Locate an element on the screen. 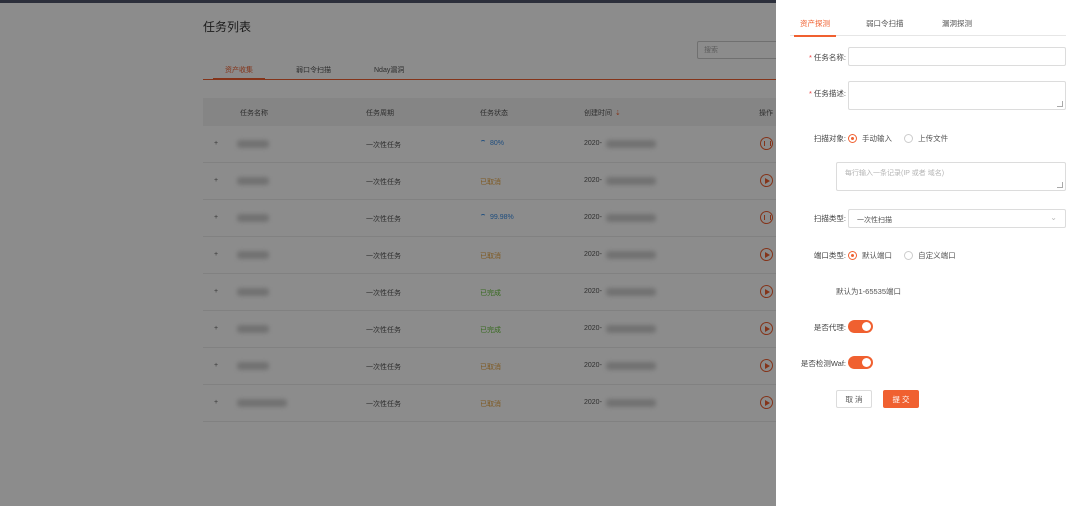 Image resolution: width=1080 pixels, height=506 pixels. waf-toggle is located at coordinates (860, 362).